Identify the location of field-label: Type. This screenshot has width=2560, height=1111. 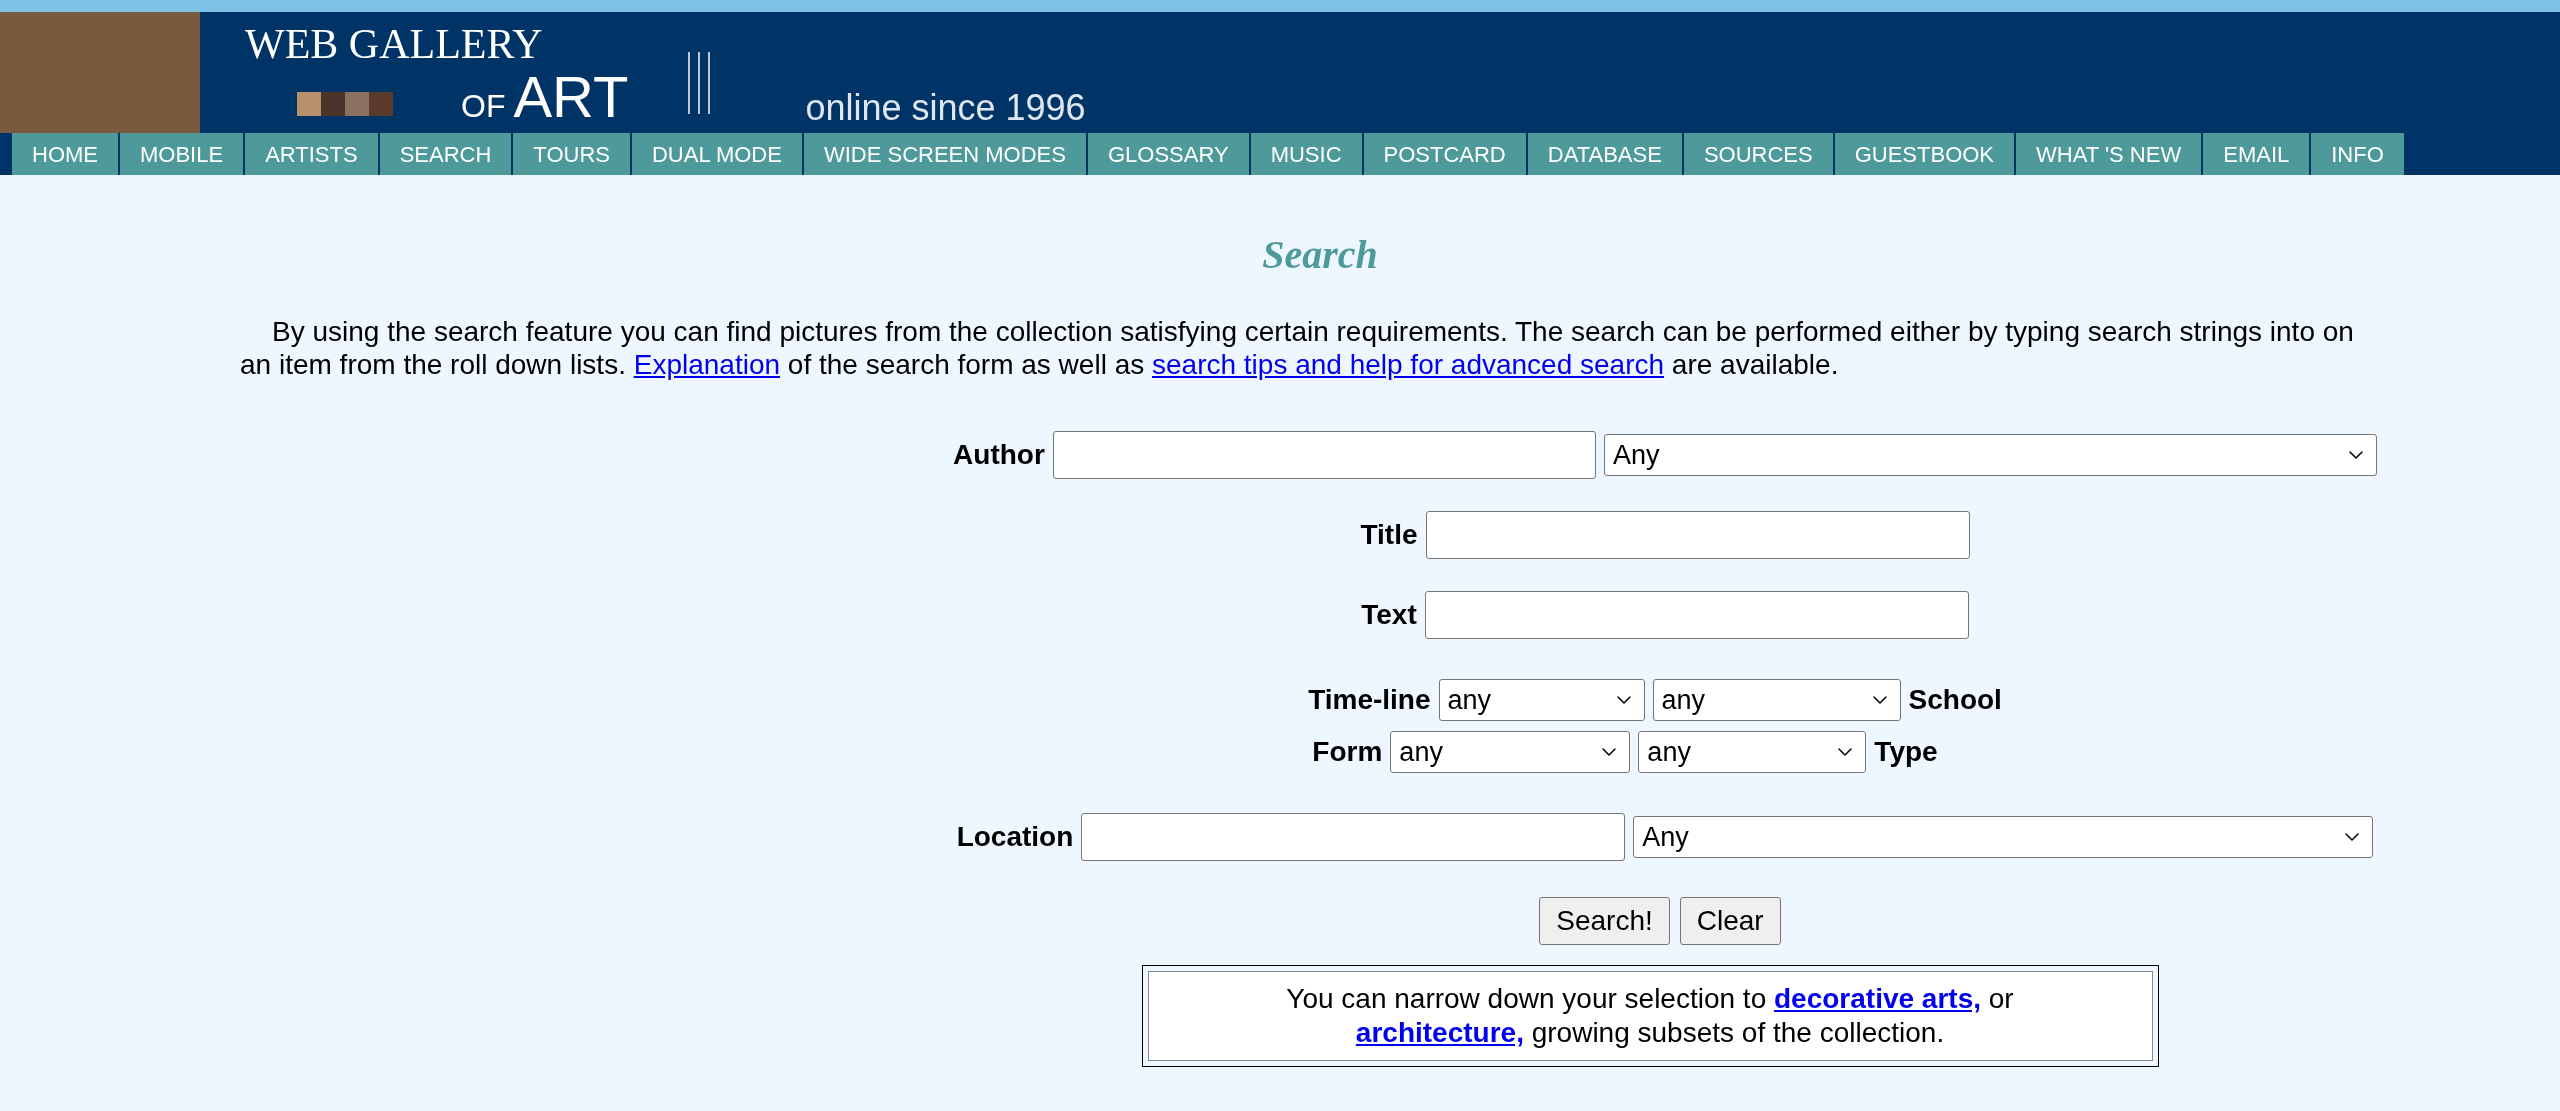
(1906, 752).